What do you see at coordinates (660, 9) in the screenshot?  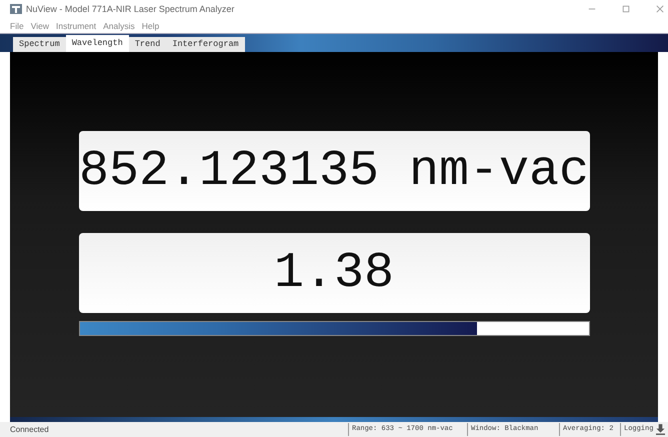 I see `close-icon` at bounding box center [660, 9].